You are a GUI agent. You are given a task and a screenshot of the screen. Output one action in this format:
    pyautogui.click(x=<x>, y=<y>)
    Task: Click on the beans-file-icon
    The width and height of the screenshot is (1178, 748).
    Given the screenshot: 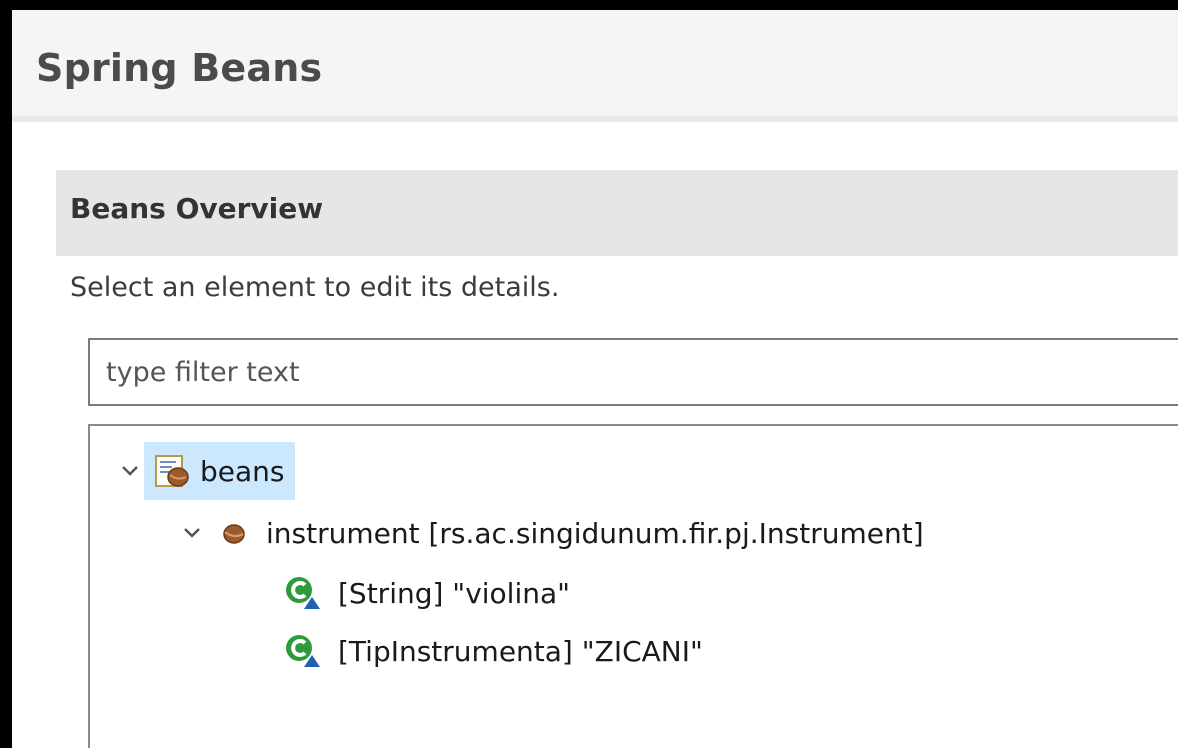 What is the action you would take?
    pyautogui.click(x=172, y=471)
    